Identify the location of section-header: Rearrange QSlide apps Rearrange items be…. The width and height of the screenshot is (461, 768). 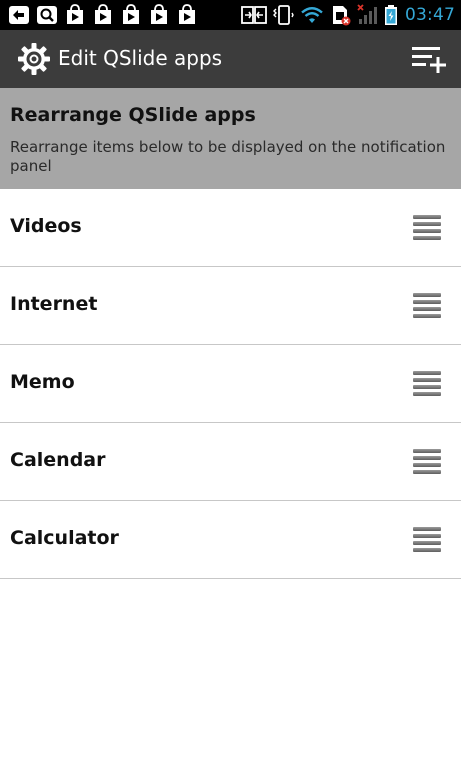
(230, 138).